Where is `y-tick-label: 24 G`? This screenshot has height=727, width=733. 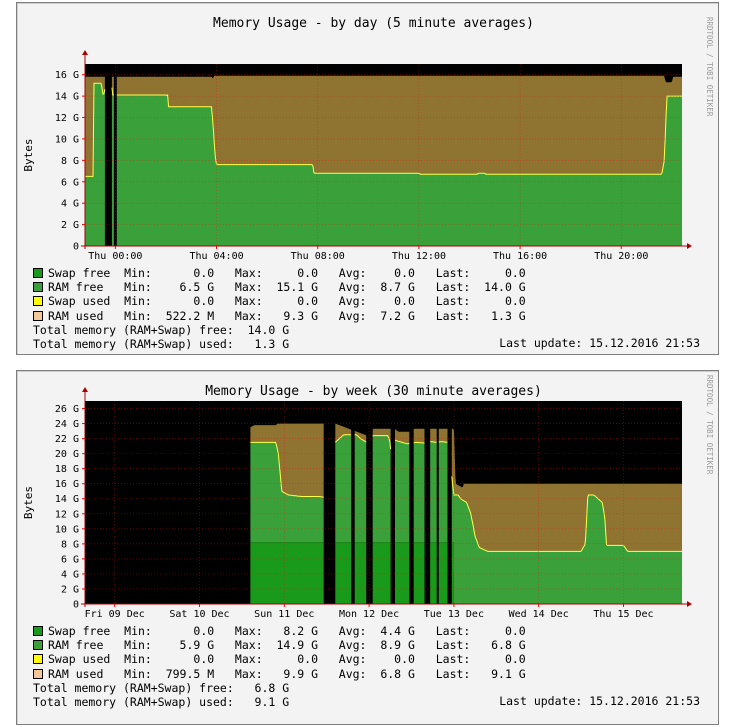 y-tick-label: 24 G is located at coordinates (67, 424).